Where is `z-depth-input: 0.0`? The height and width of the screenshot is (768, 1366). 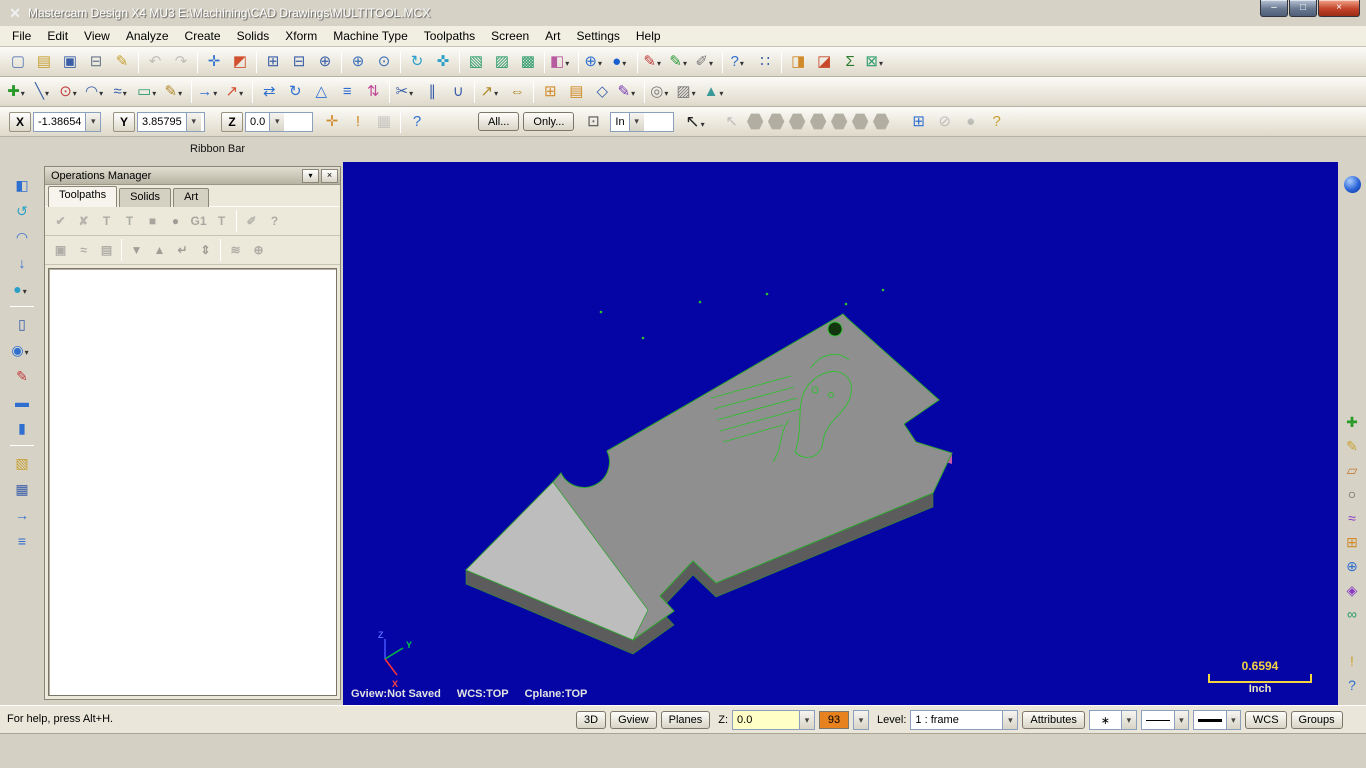 z-depth-input: 0.0 is located at coordinates (766, 720).